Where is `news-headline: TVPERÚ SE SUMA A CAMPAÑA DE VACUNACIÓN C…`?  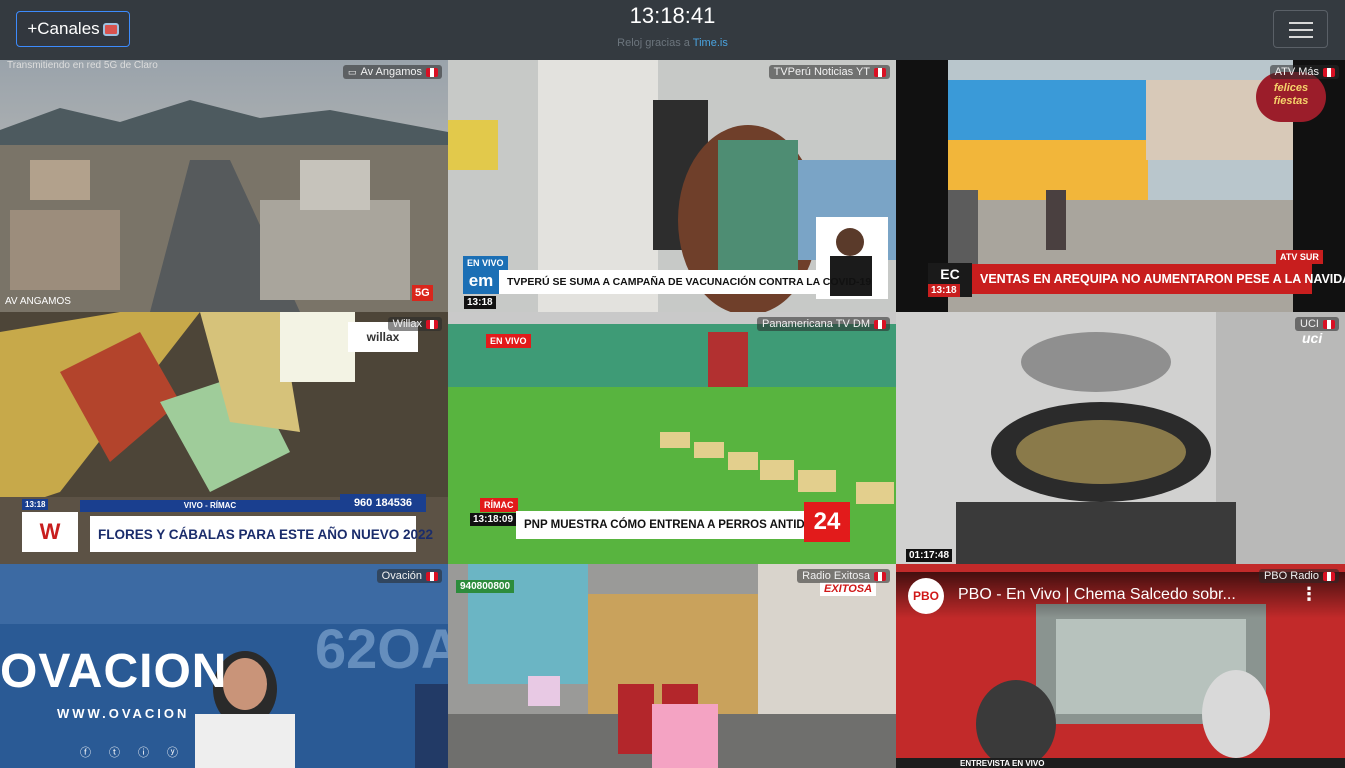
news-headline: TVPERÚ SE SUMA A CAMPAÑA DE VACUNACIÓN C… is located at coordinates (685, 282).